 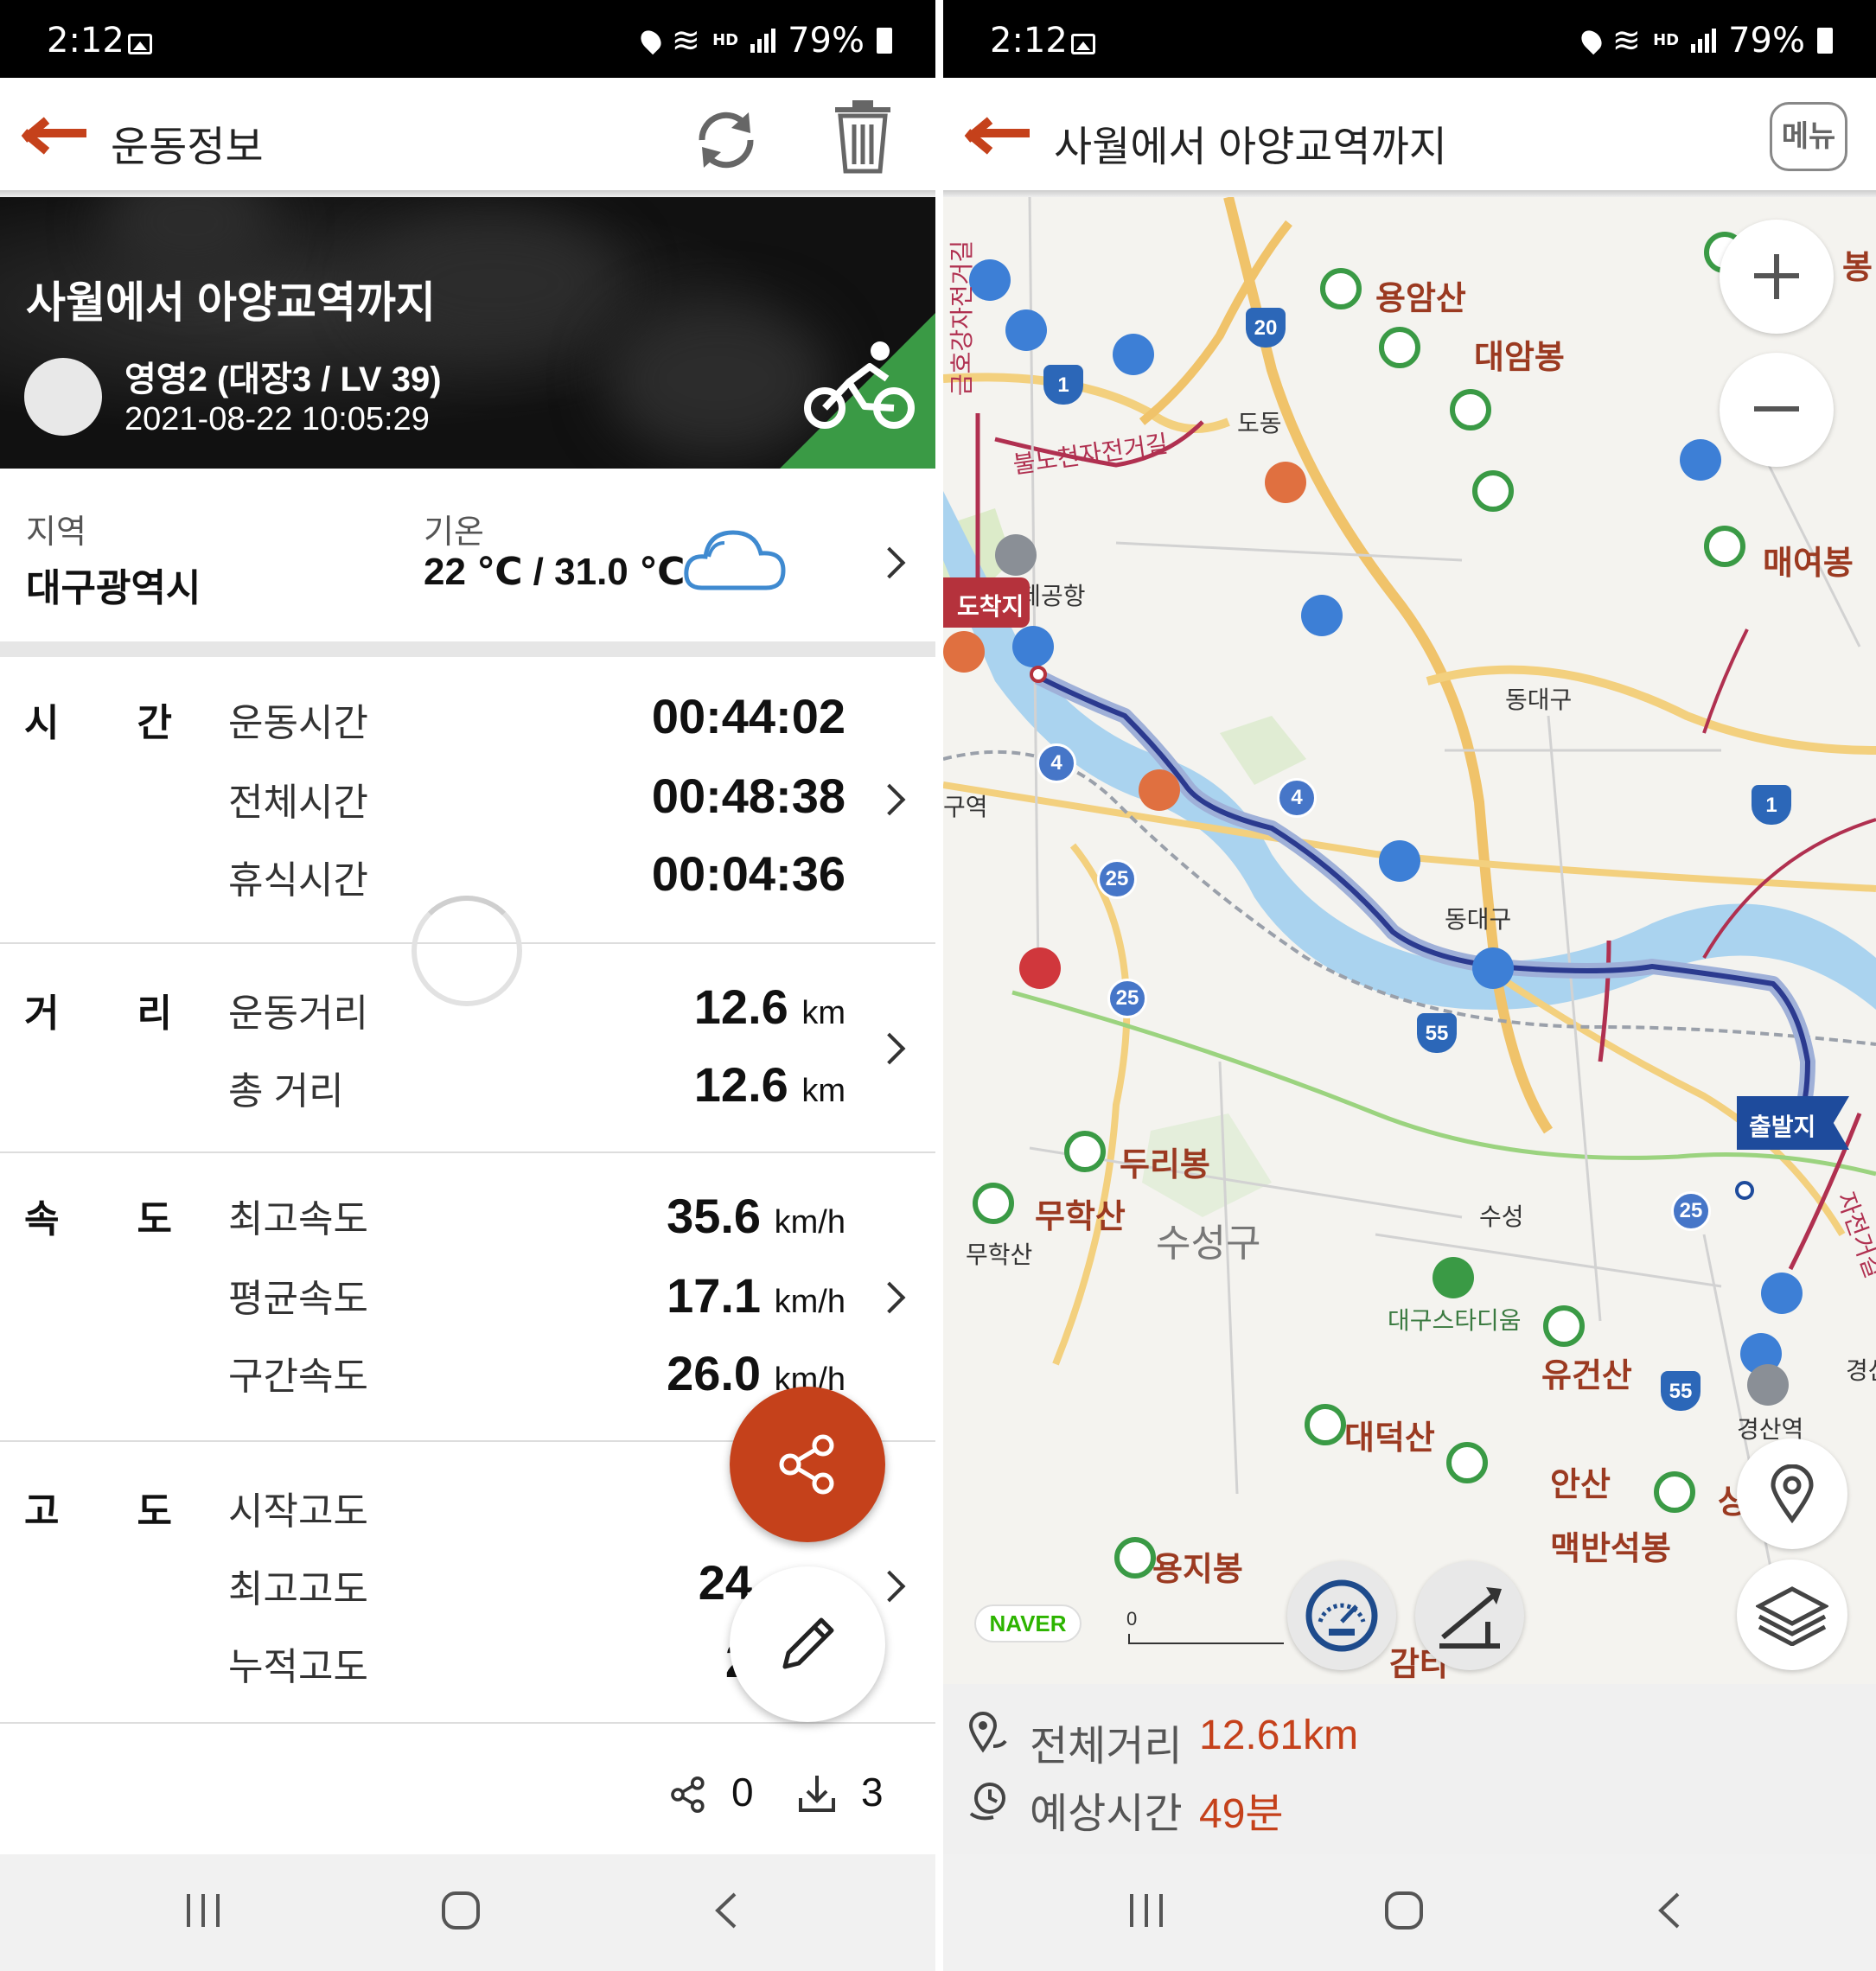 What do you see at coordinates (859, 385) in the screenshot?
I see `bicycle-icon` at bounding box center [859, 385].